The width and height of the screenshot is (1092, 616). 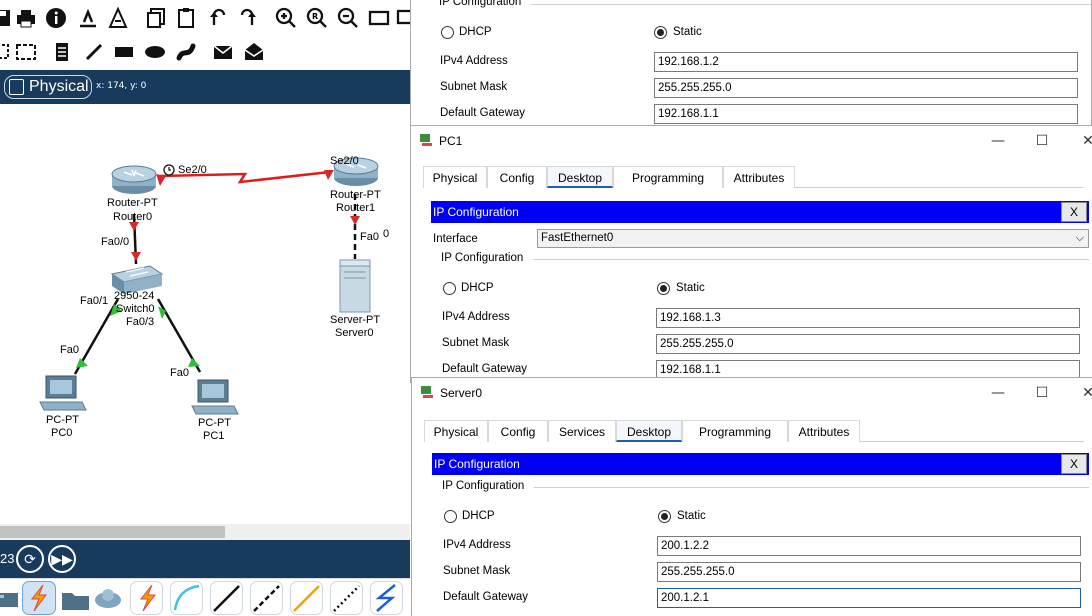 What do you see at coordinates (266, 598) in the screenshot?
I see `crossover-cable-icon` at bounding box center [266, 598].